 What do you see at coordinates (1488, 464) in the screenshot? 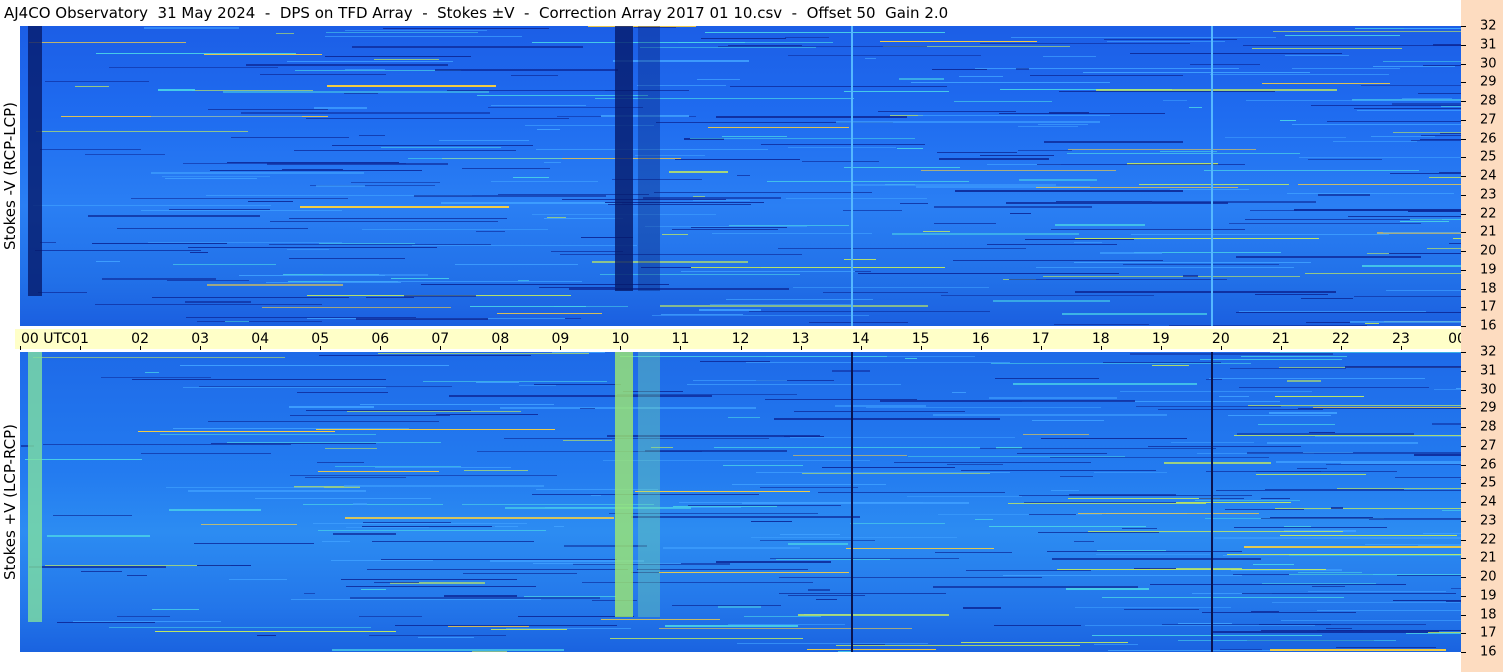
I see `frequency-label: 26` at bounding box center [1488, 464].